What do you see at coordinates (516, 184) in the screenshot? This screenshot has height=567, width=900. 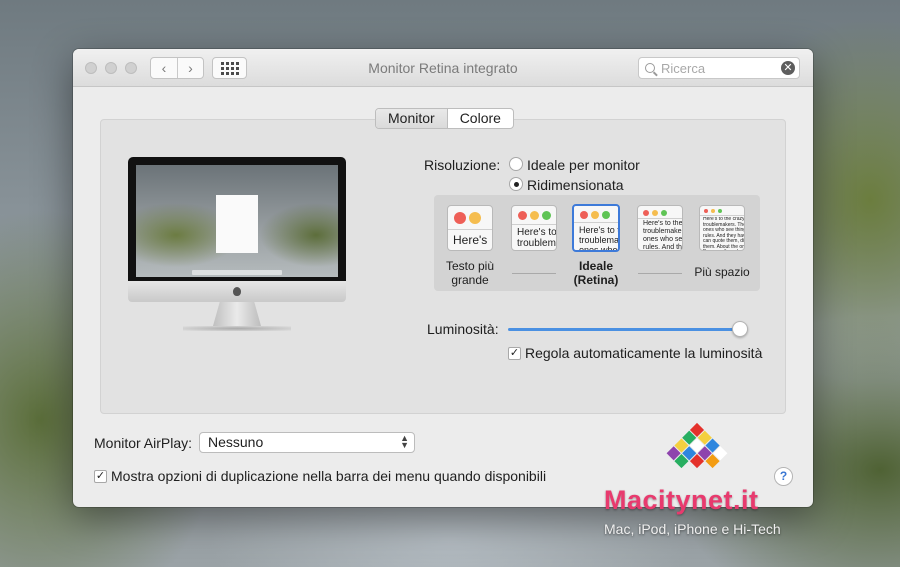 I see `radio-scaled` at bounding box center [516, 184].